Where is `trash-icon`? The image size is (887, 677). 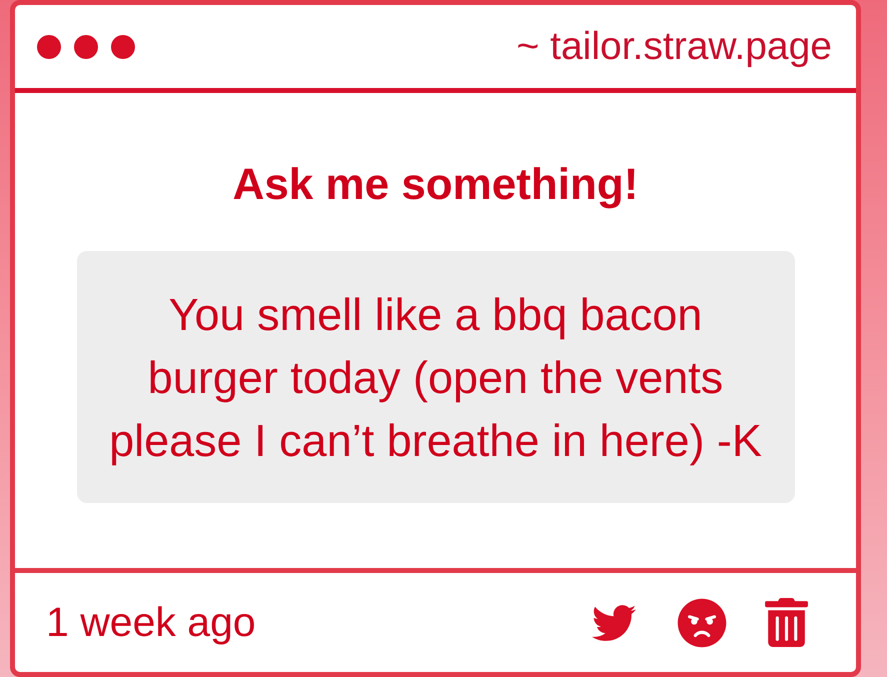 trash-icon is located at coordinates (786, 622).